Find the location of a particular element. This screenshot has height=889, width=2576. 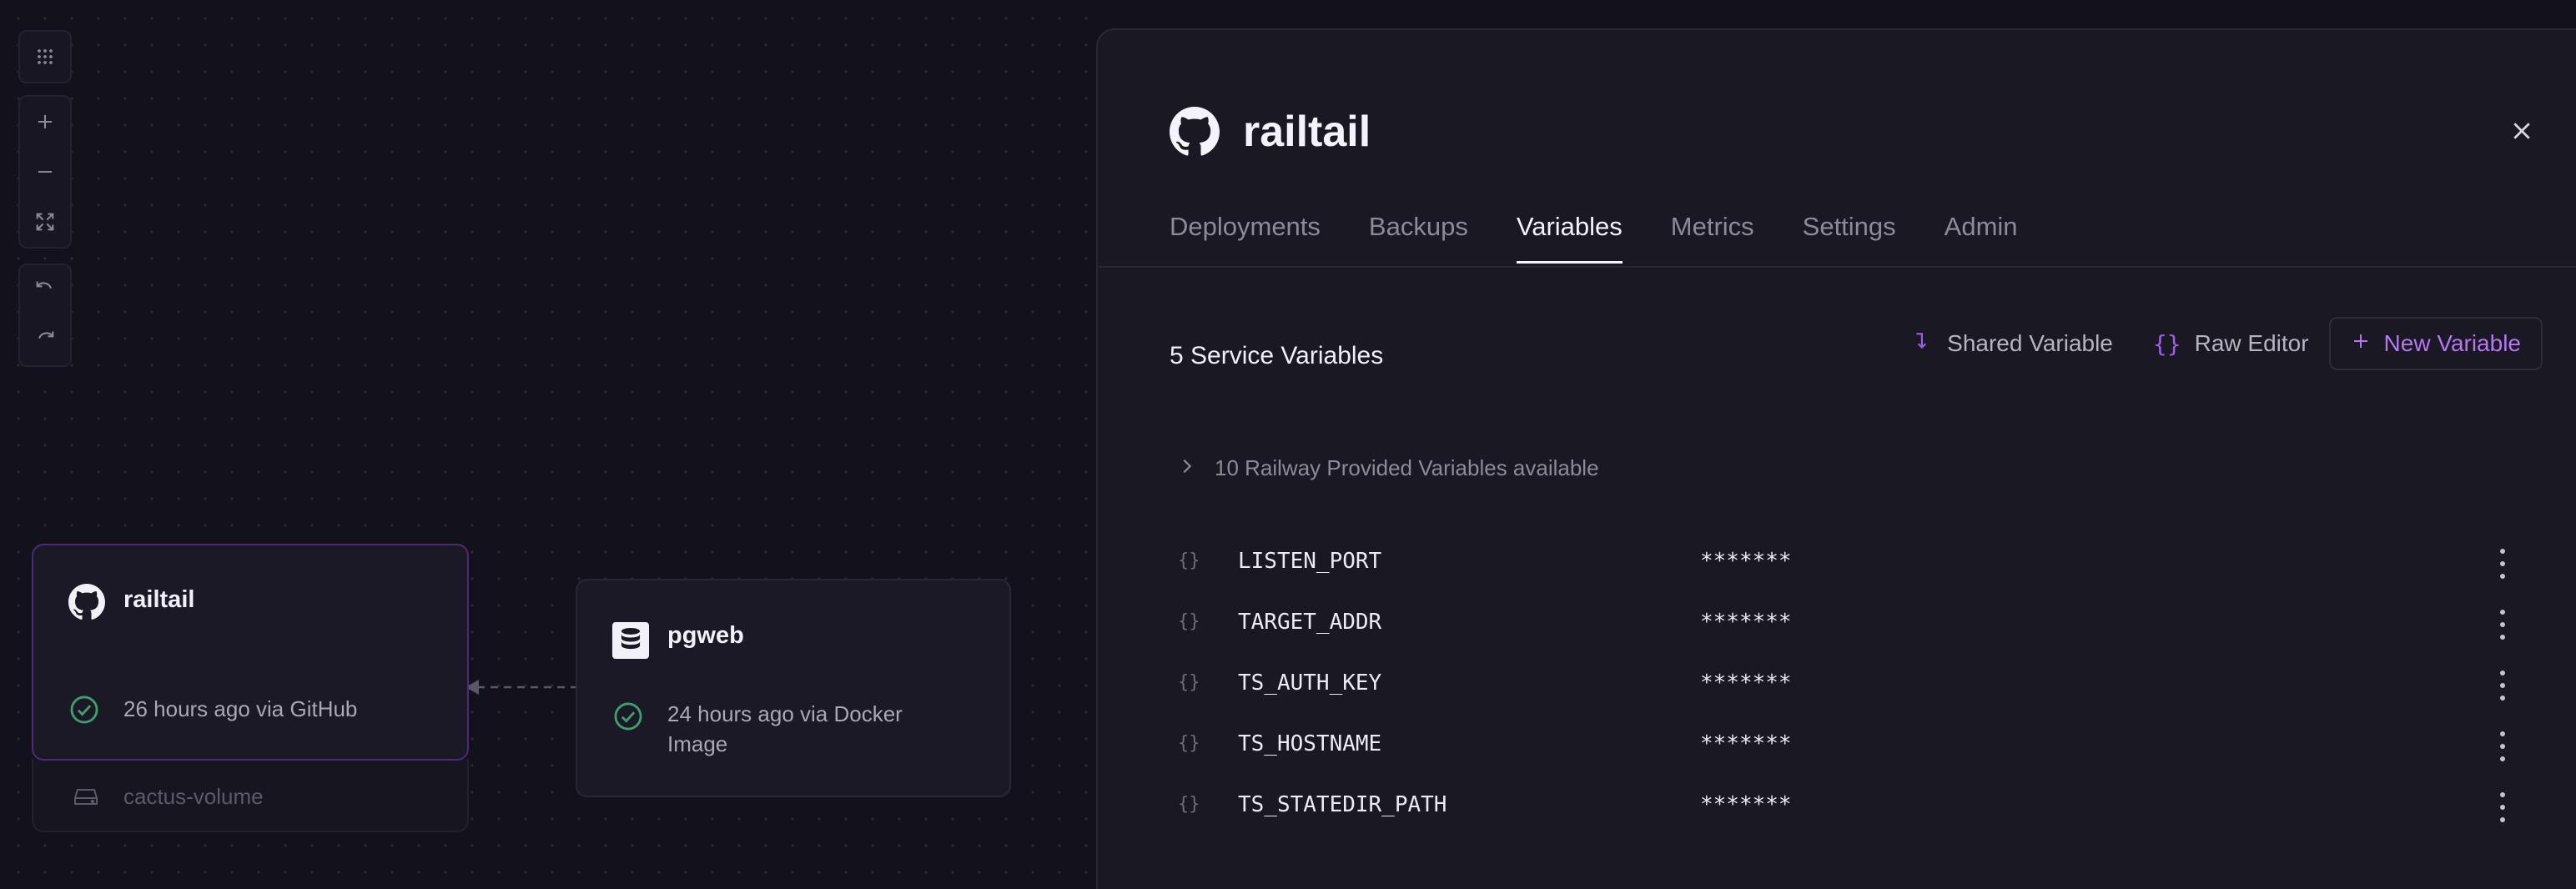

variable-name: TS_AUTH_KEY is located at coordinates (1310, 683).